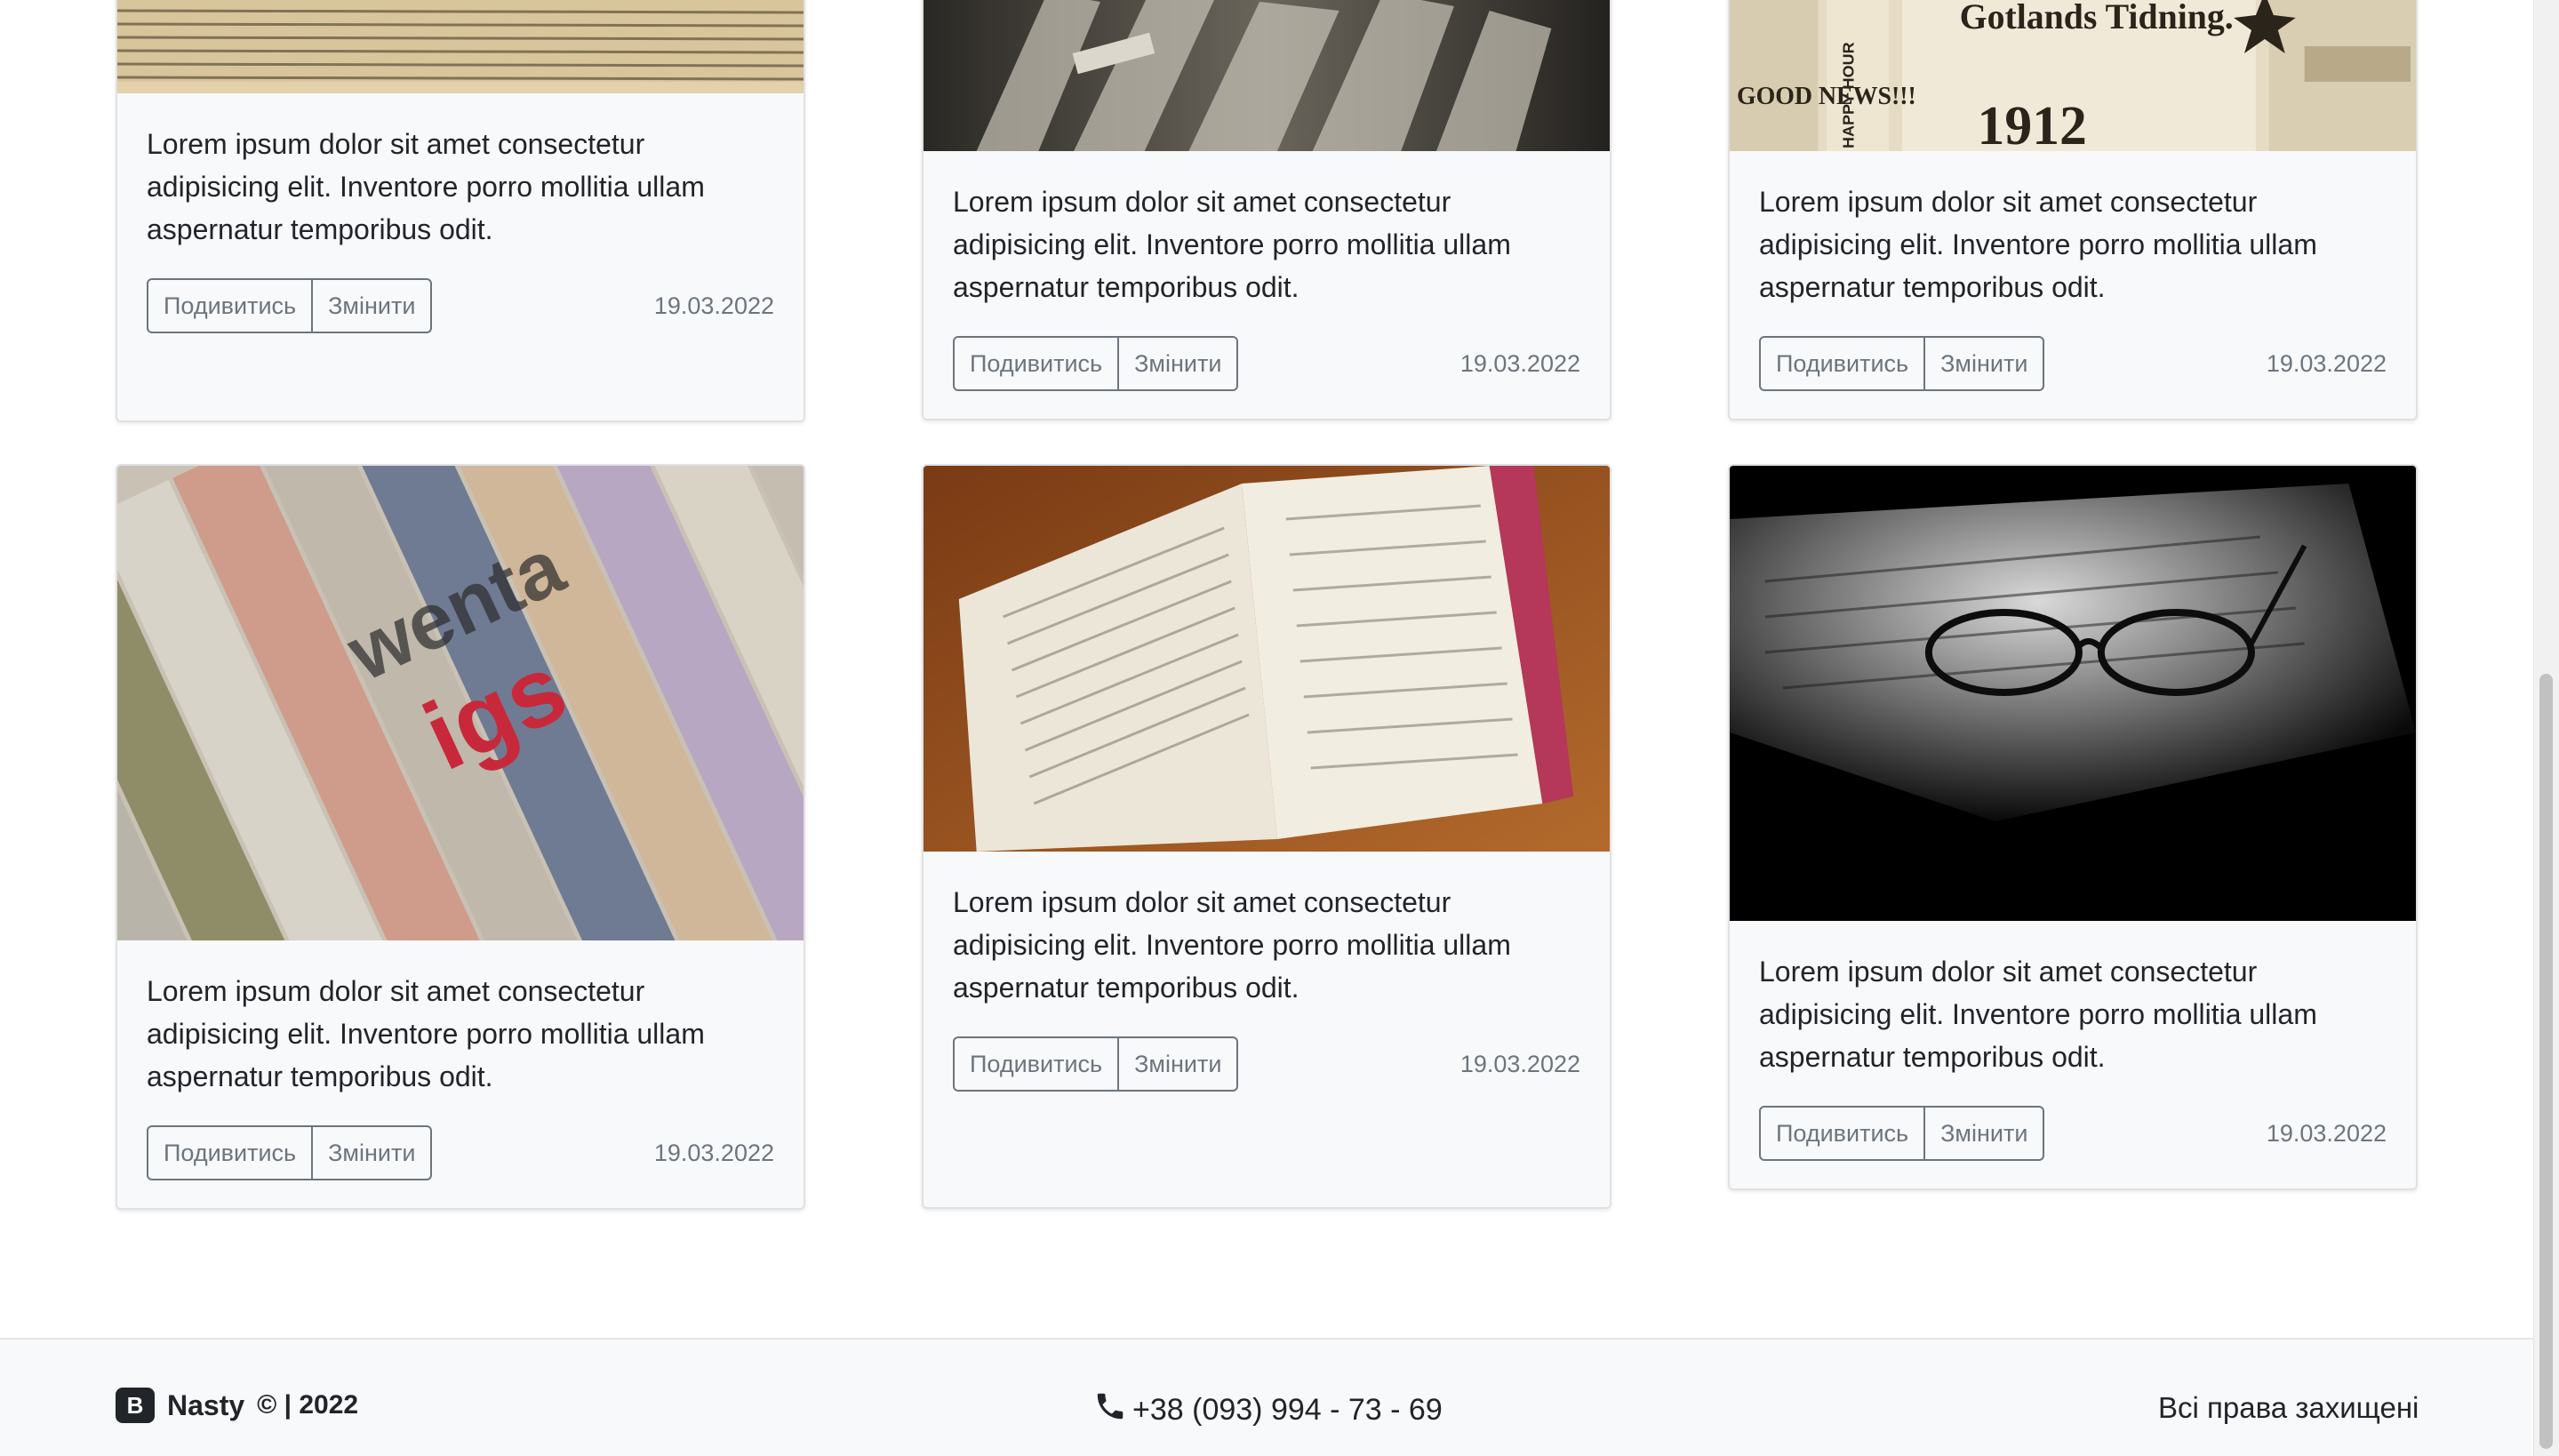  What do you see at coordinates (135, 1405) in the screenshot?
I see `bootstrap-logo-icon: B` at bounding box center [135, 1405].